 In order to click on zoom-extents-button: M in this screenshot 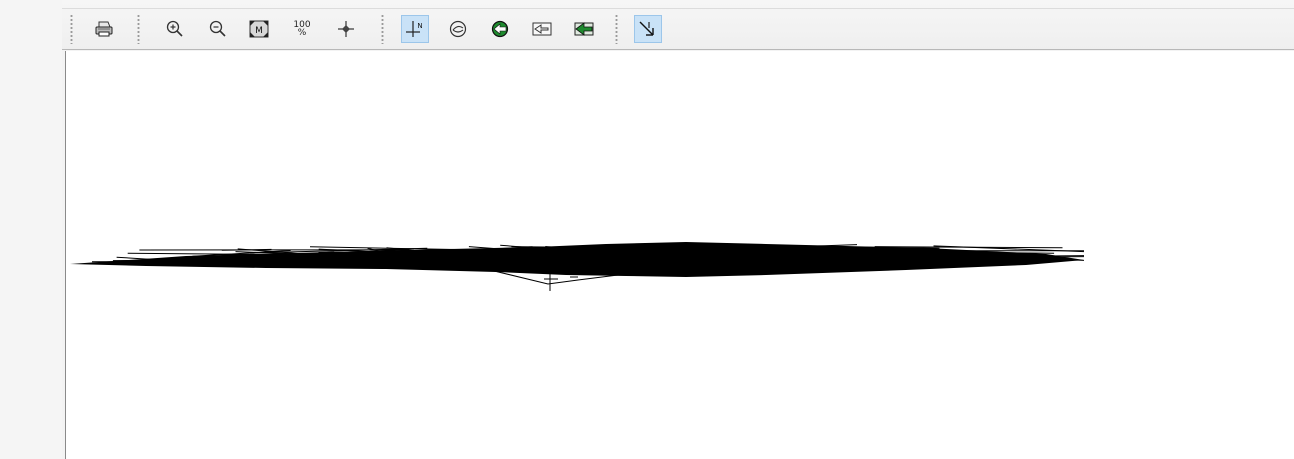, I will do `click(259, 29)`.